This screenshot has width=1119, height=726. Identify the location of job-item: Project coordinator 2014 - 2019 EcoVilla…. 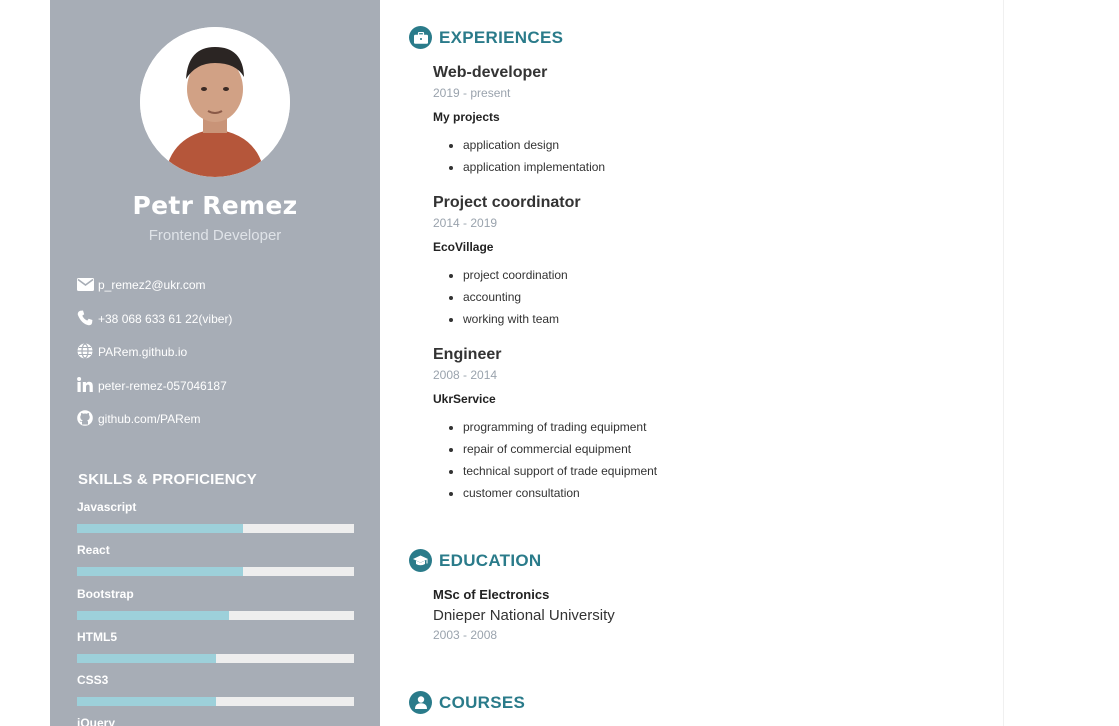
(713, 264).